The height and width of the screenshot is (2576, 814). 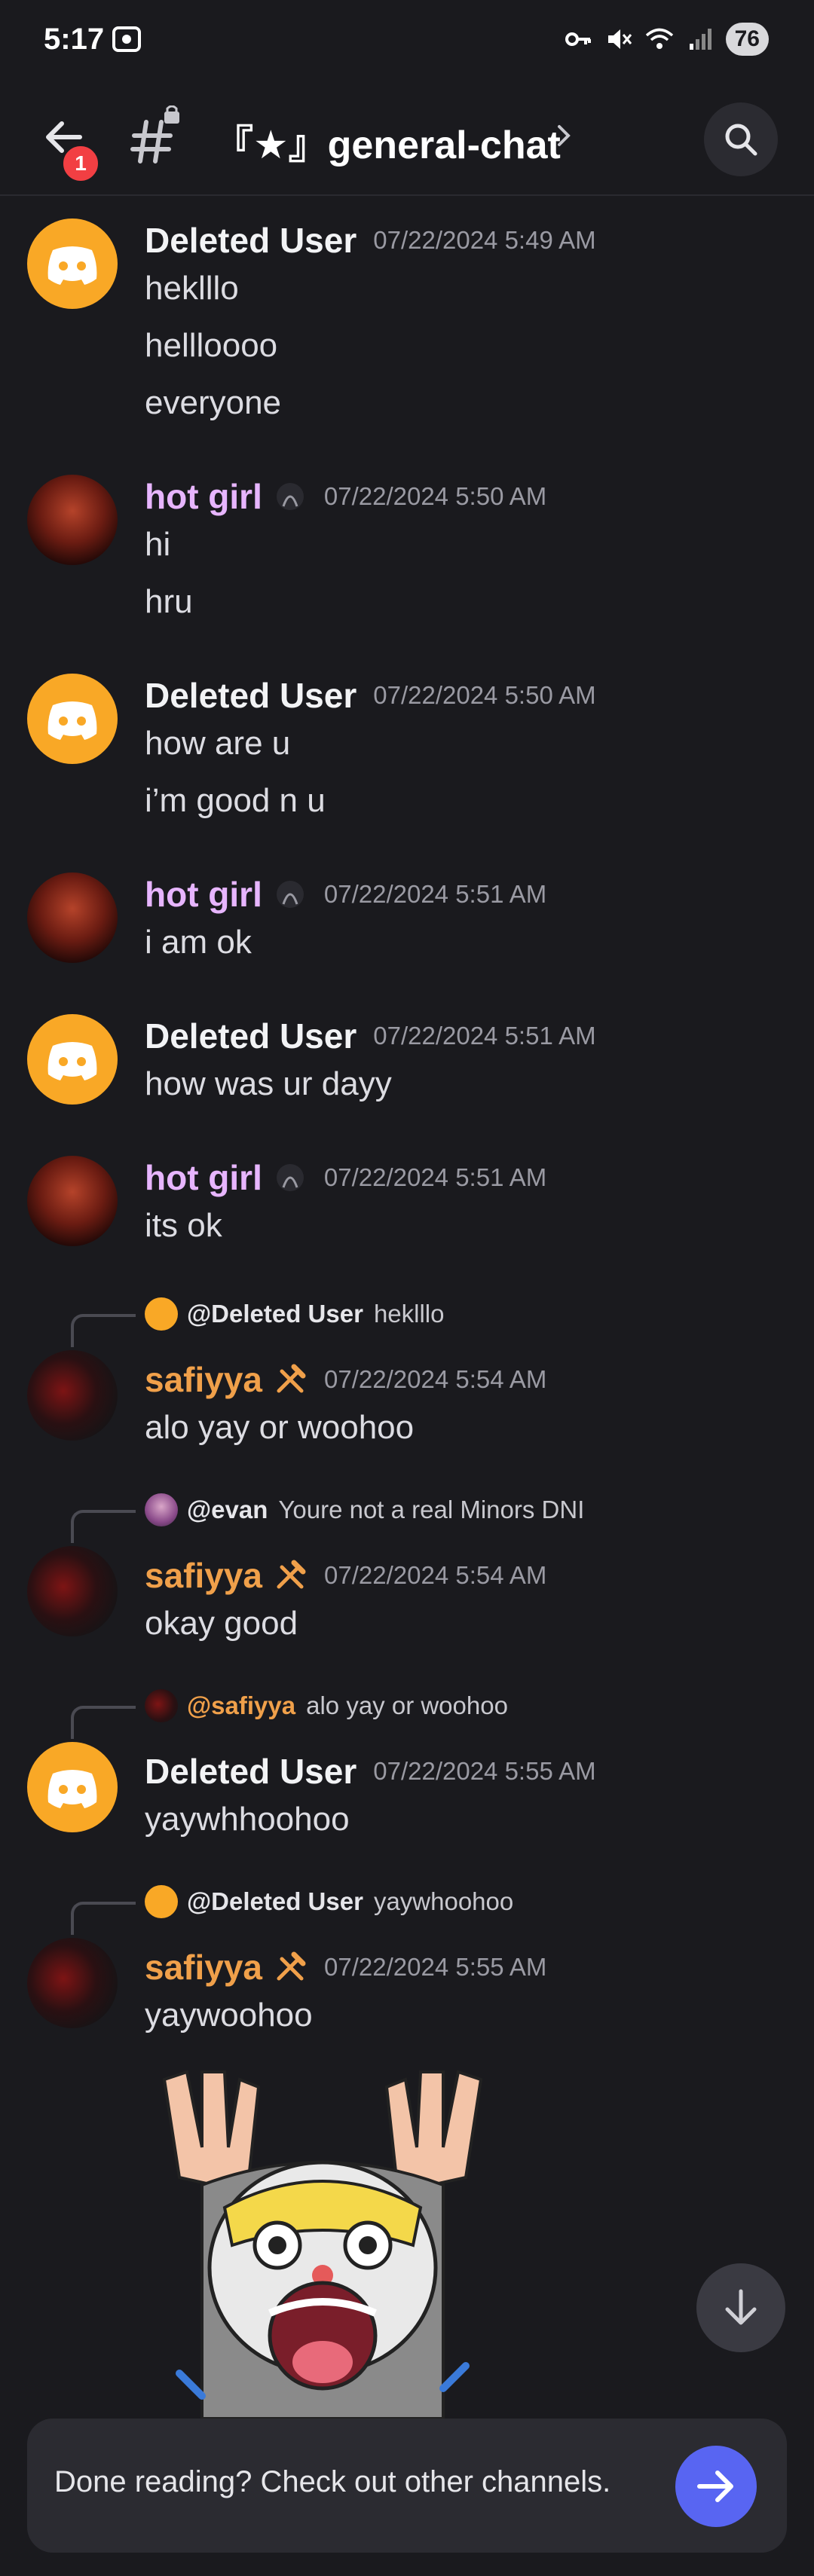 I want to click on status-icons: 76, so click(x=666, y=39).